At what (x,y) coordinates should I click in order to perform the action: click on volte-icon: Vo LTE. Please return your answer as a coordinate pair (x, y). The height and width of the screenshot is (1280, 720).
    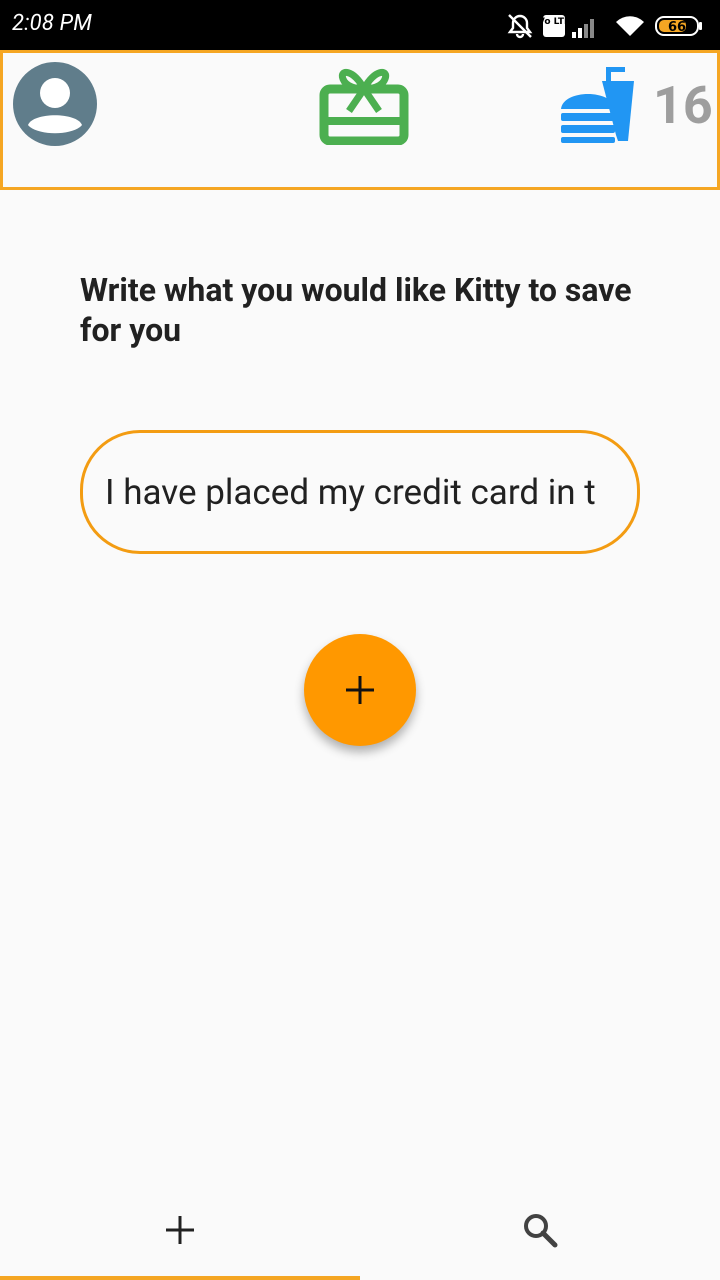
    Looking at the image, I should click on (554, 26).